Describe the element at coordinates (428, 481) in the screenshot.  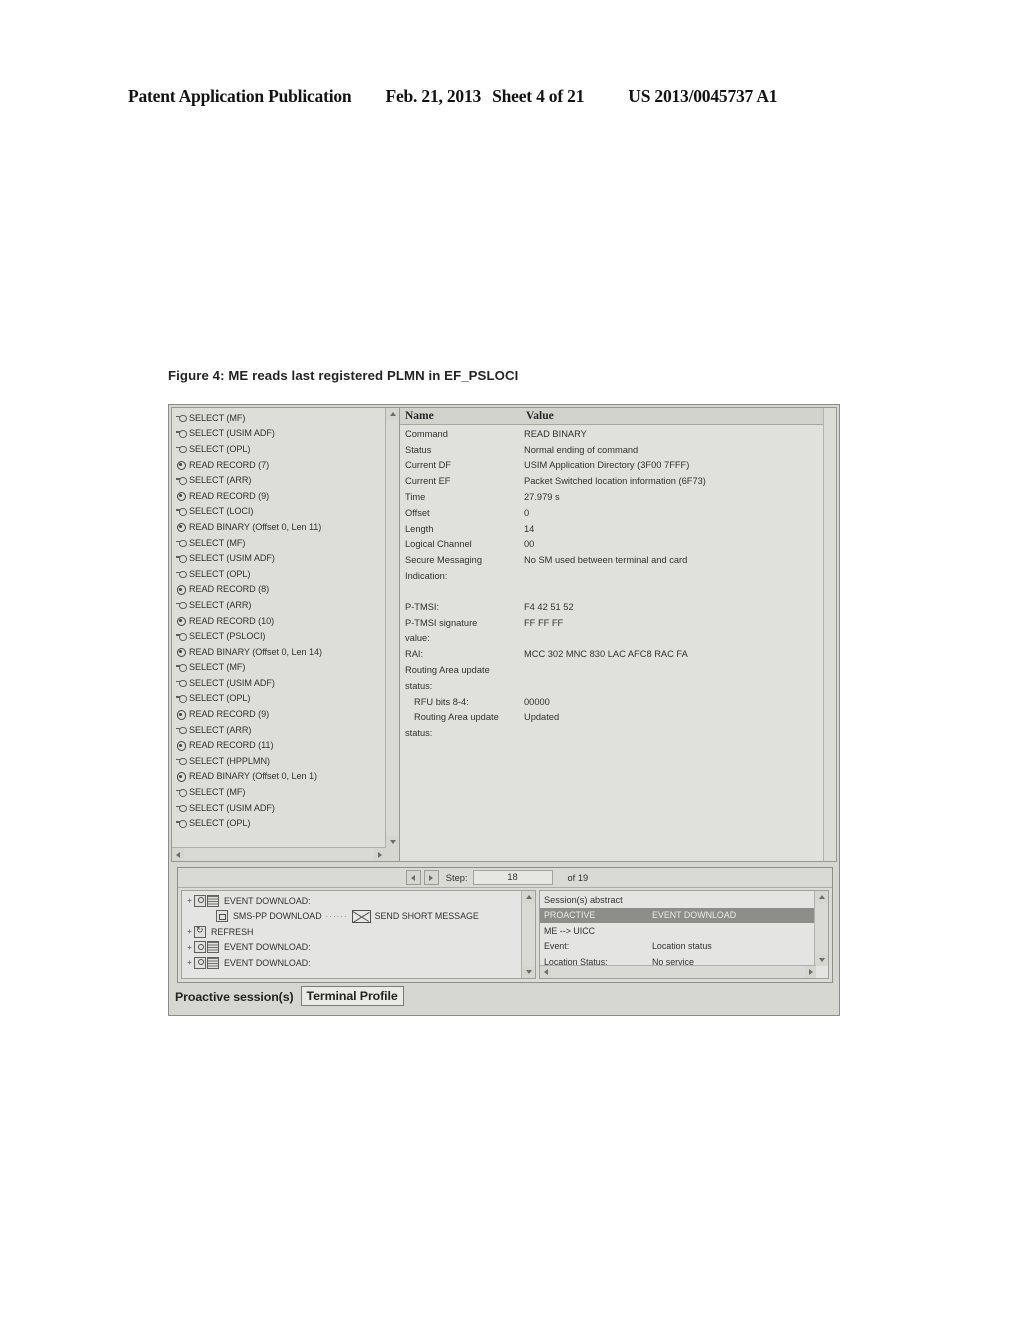
I see `detail-row-name: Current EF` at that location.